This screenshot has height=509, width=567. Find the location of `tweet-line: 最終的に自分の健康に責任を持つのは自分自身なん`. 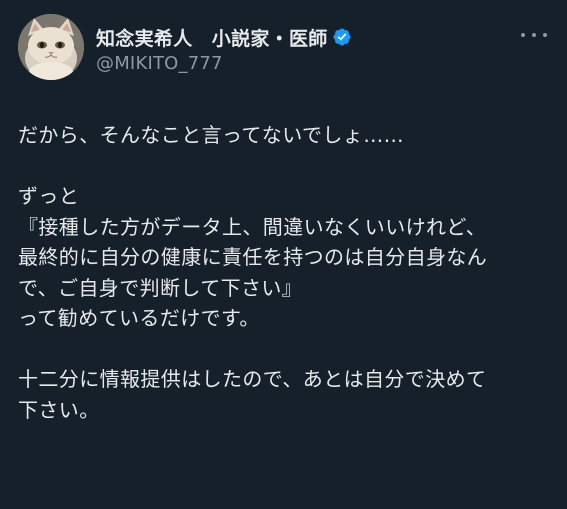

tweet-line: 最終的に自分の健康に責任を持つのは自分自身なん is located at coordinates (253, 257).